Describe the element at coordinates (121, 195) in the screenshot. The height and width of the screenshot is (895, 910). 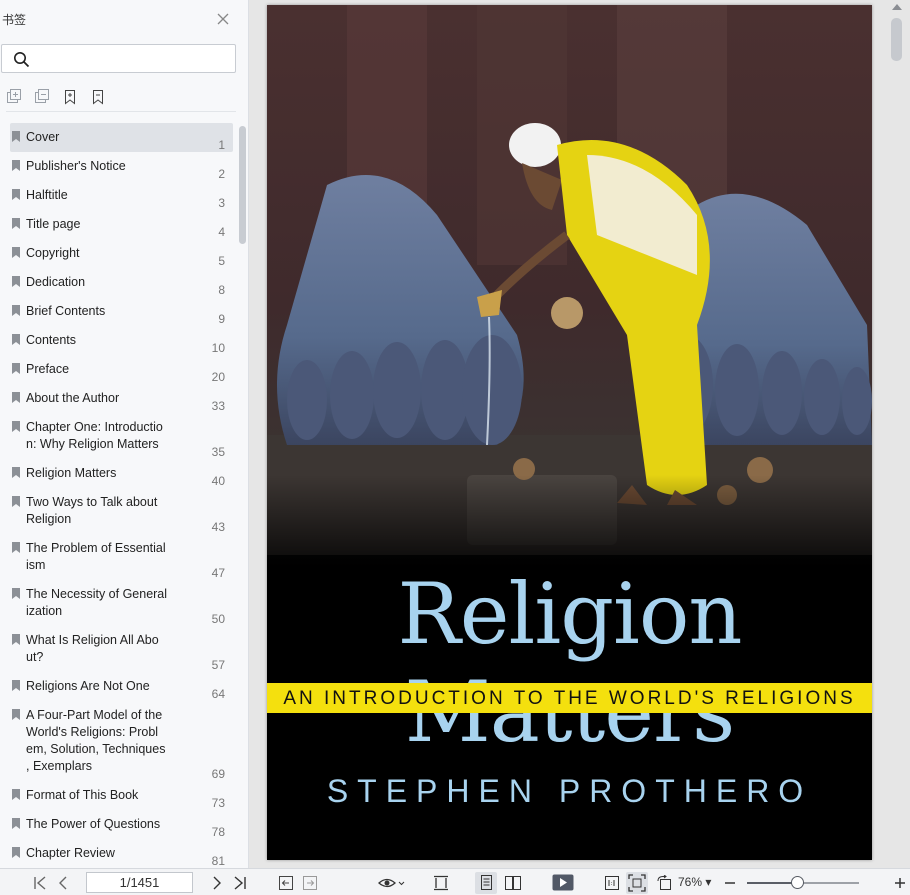
I see `bookmark-item: Halftitle 3` at that location.